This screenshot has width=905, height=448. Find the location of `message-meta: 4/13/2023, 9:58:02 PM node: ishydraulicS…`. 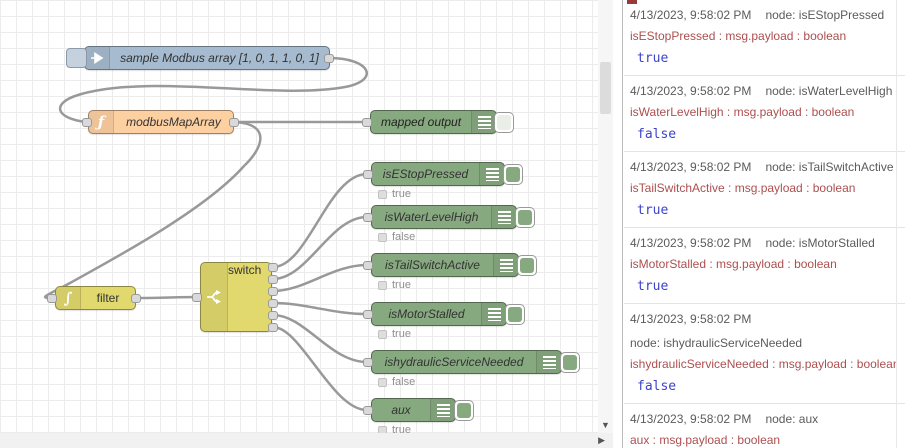

message-meta: 4/13/2023, 9:58:02 PM node: ishydraulicS… is located at coordinates (763, 331).